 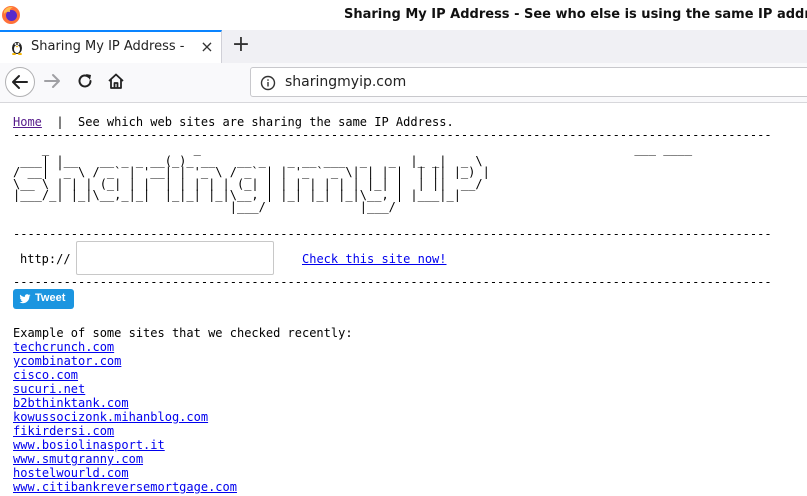 I want to click on arrow-right-icon, so click(x=52, y=81).